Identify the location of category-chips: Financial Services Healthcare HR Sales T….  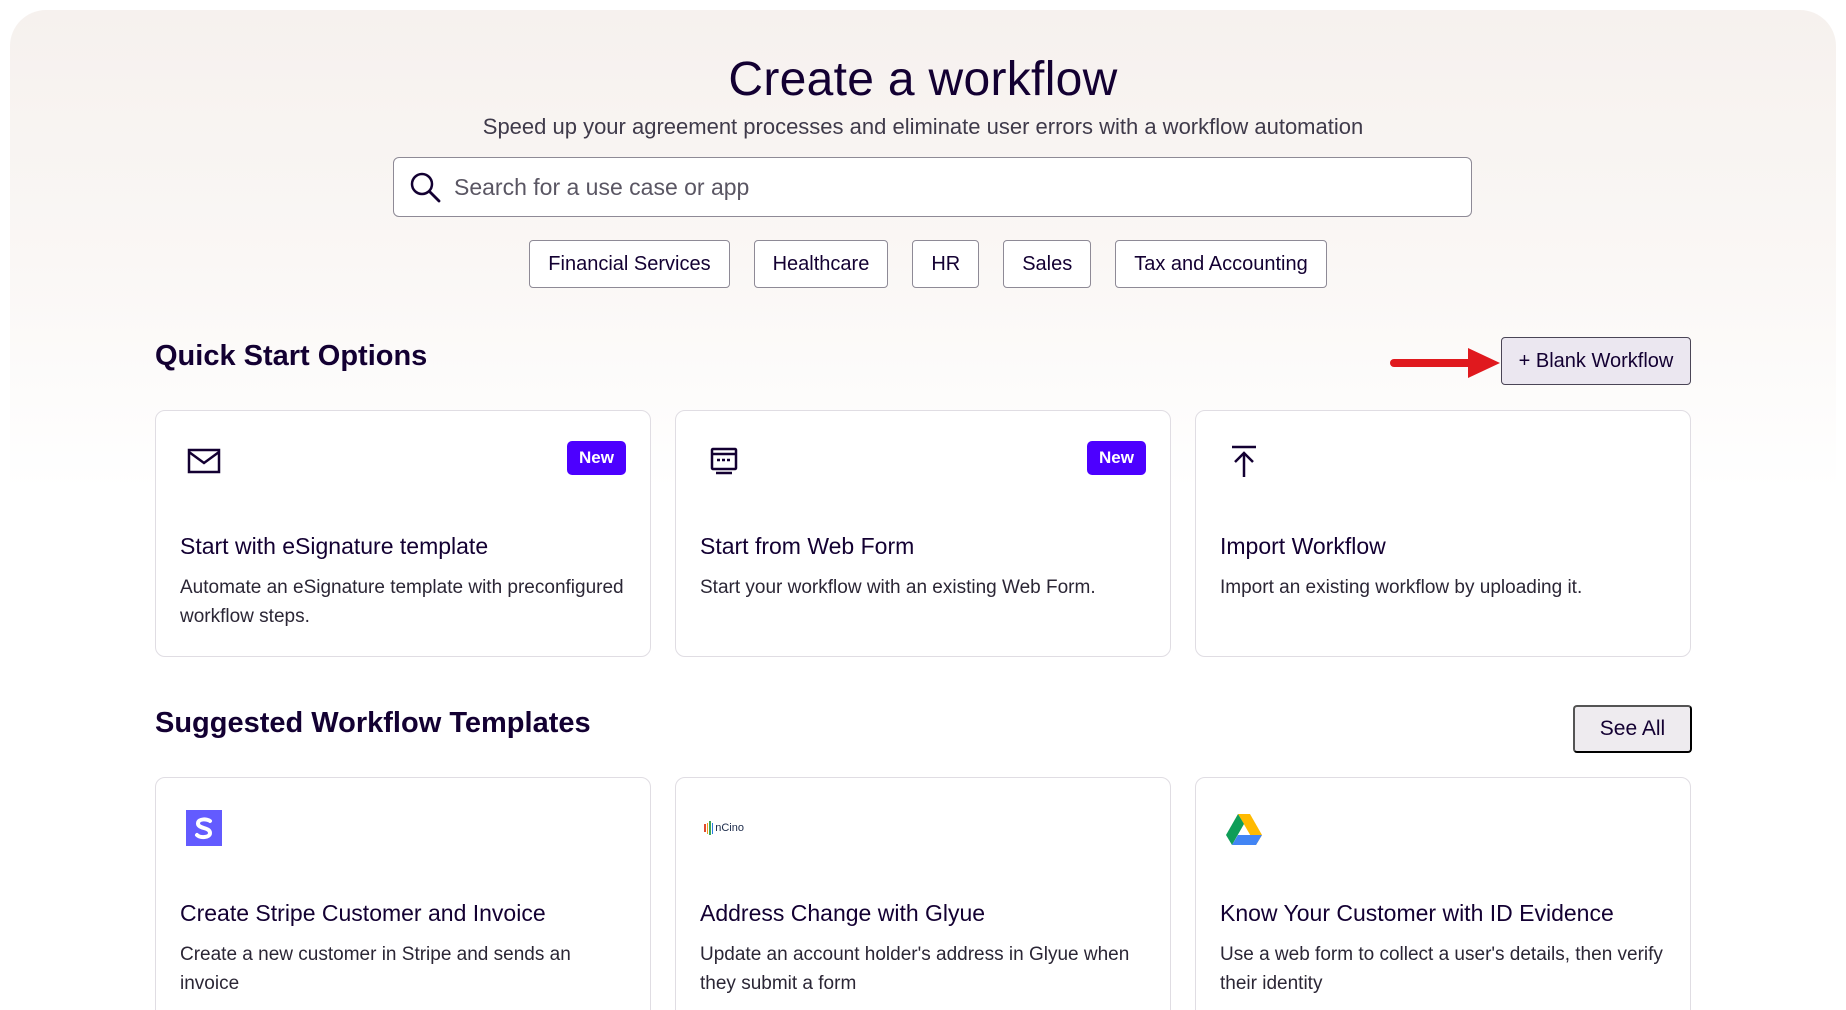
(923, 264).